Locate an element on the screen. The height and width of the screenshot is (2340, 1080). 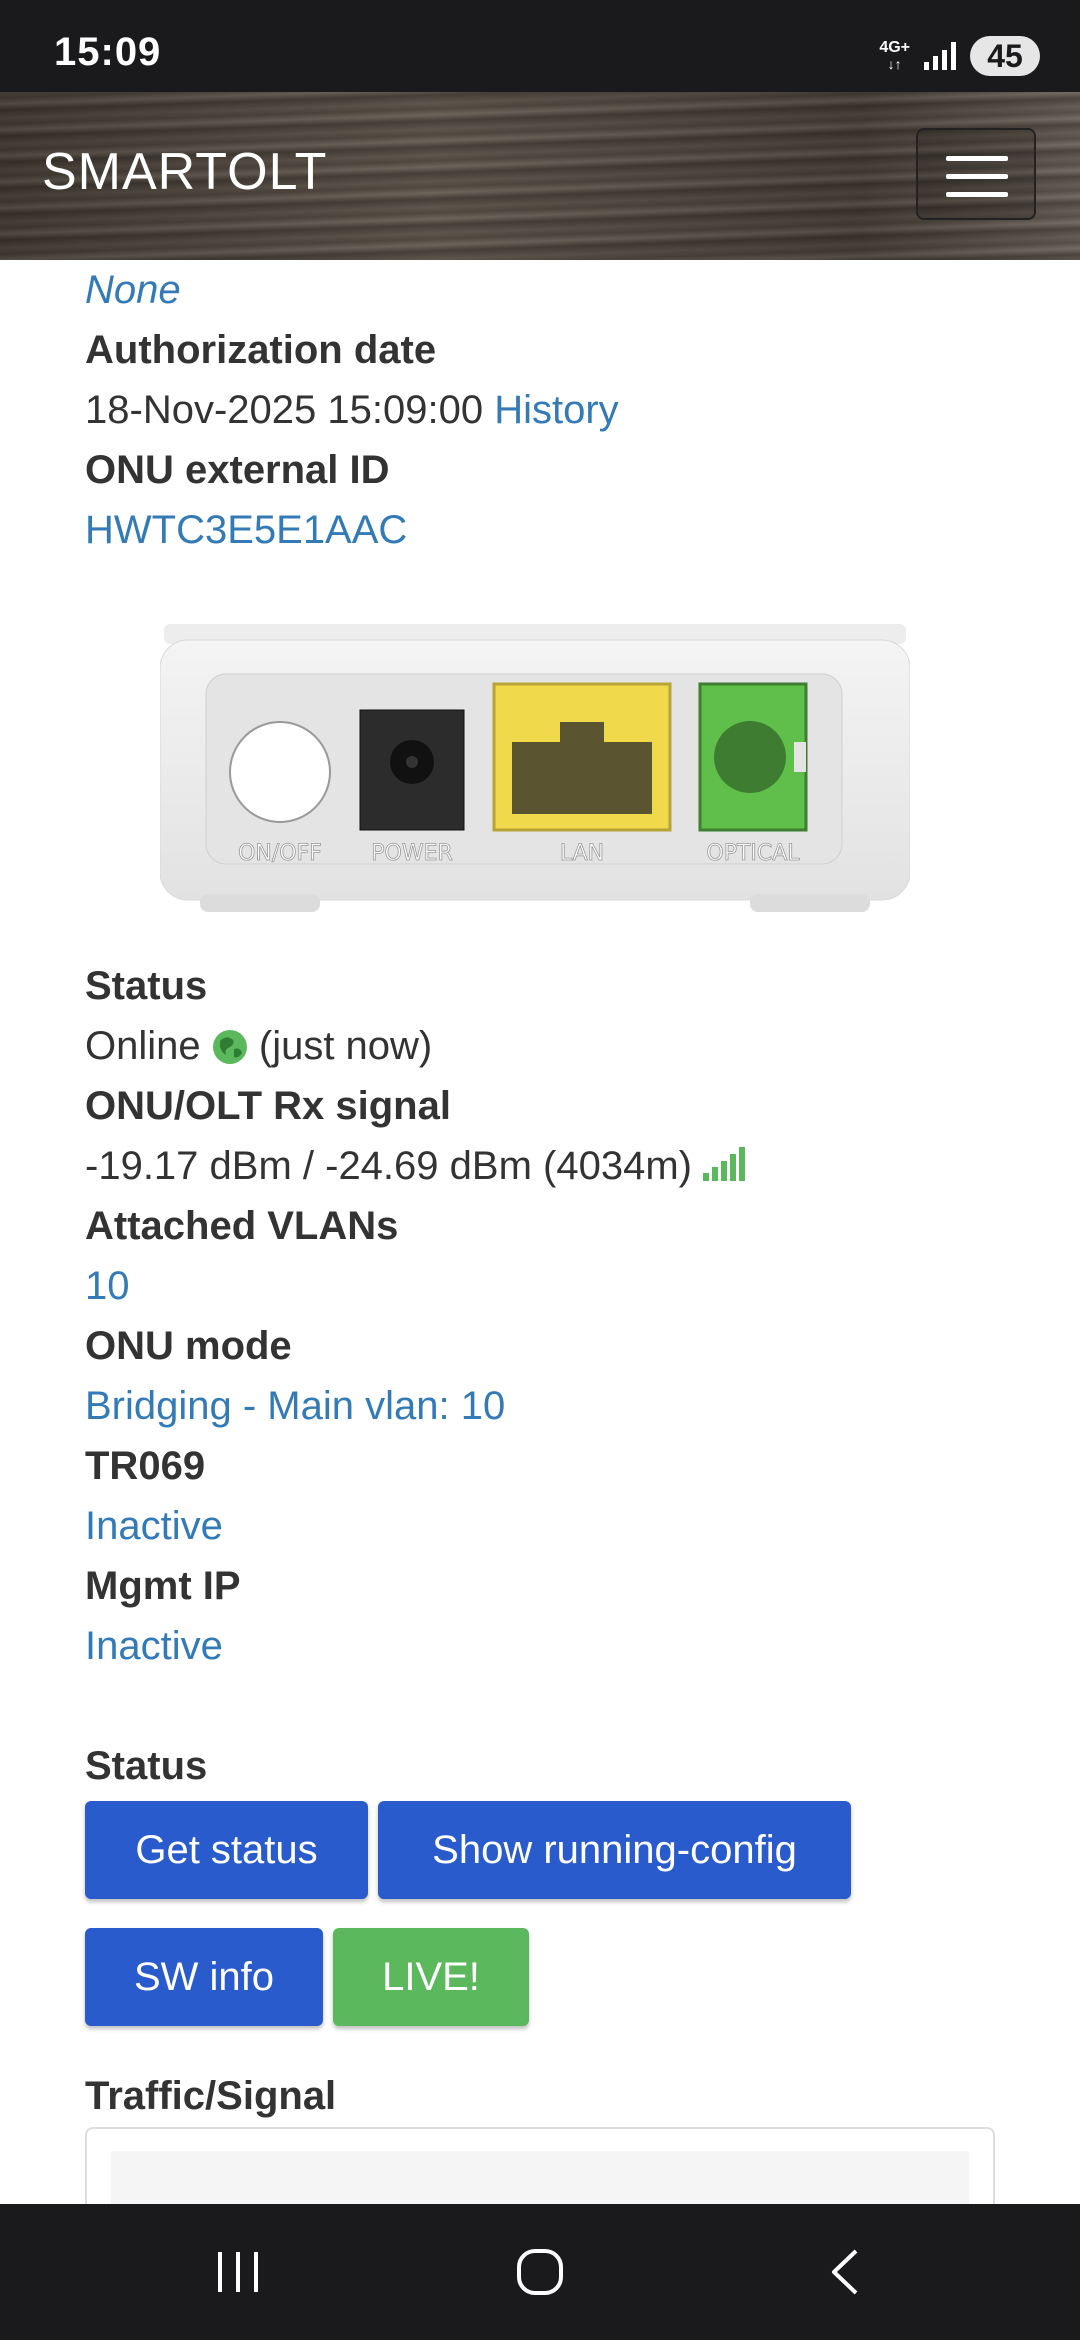
traffic-signal-label: Traffic/Signal is located at coordinates (211, 2096).